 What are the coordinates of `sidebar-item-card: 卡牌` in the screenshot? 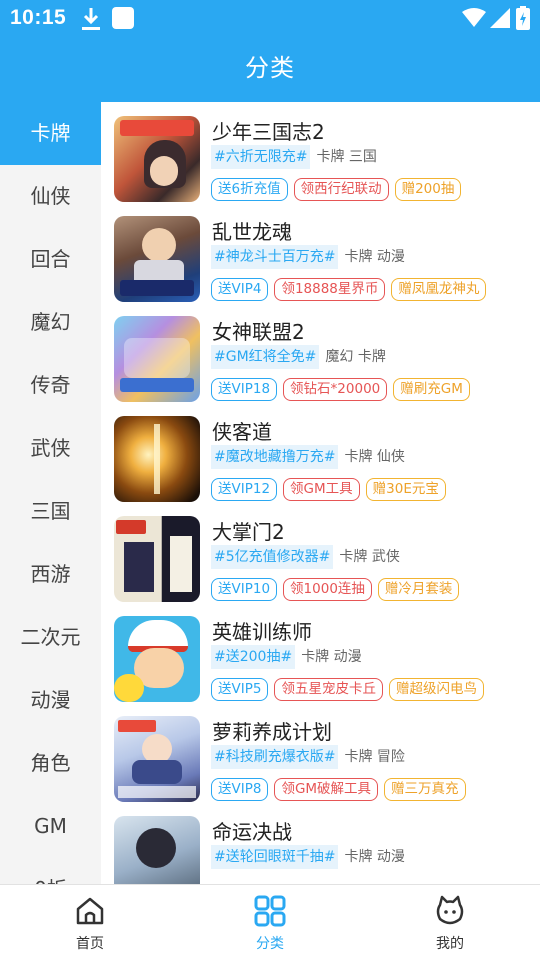 It's located at (50, 133).